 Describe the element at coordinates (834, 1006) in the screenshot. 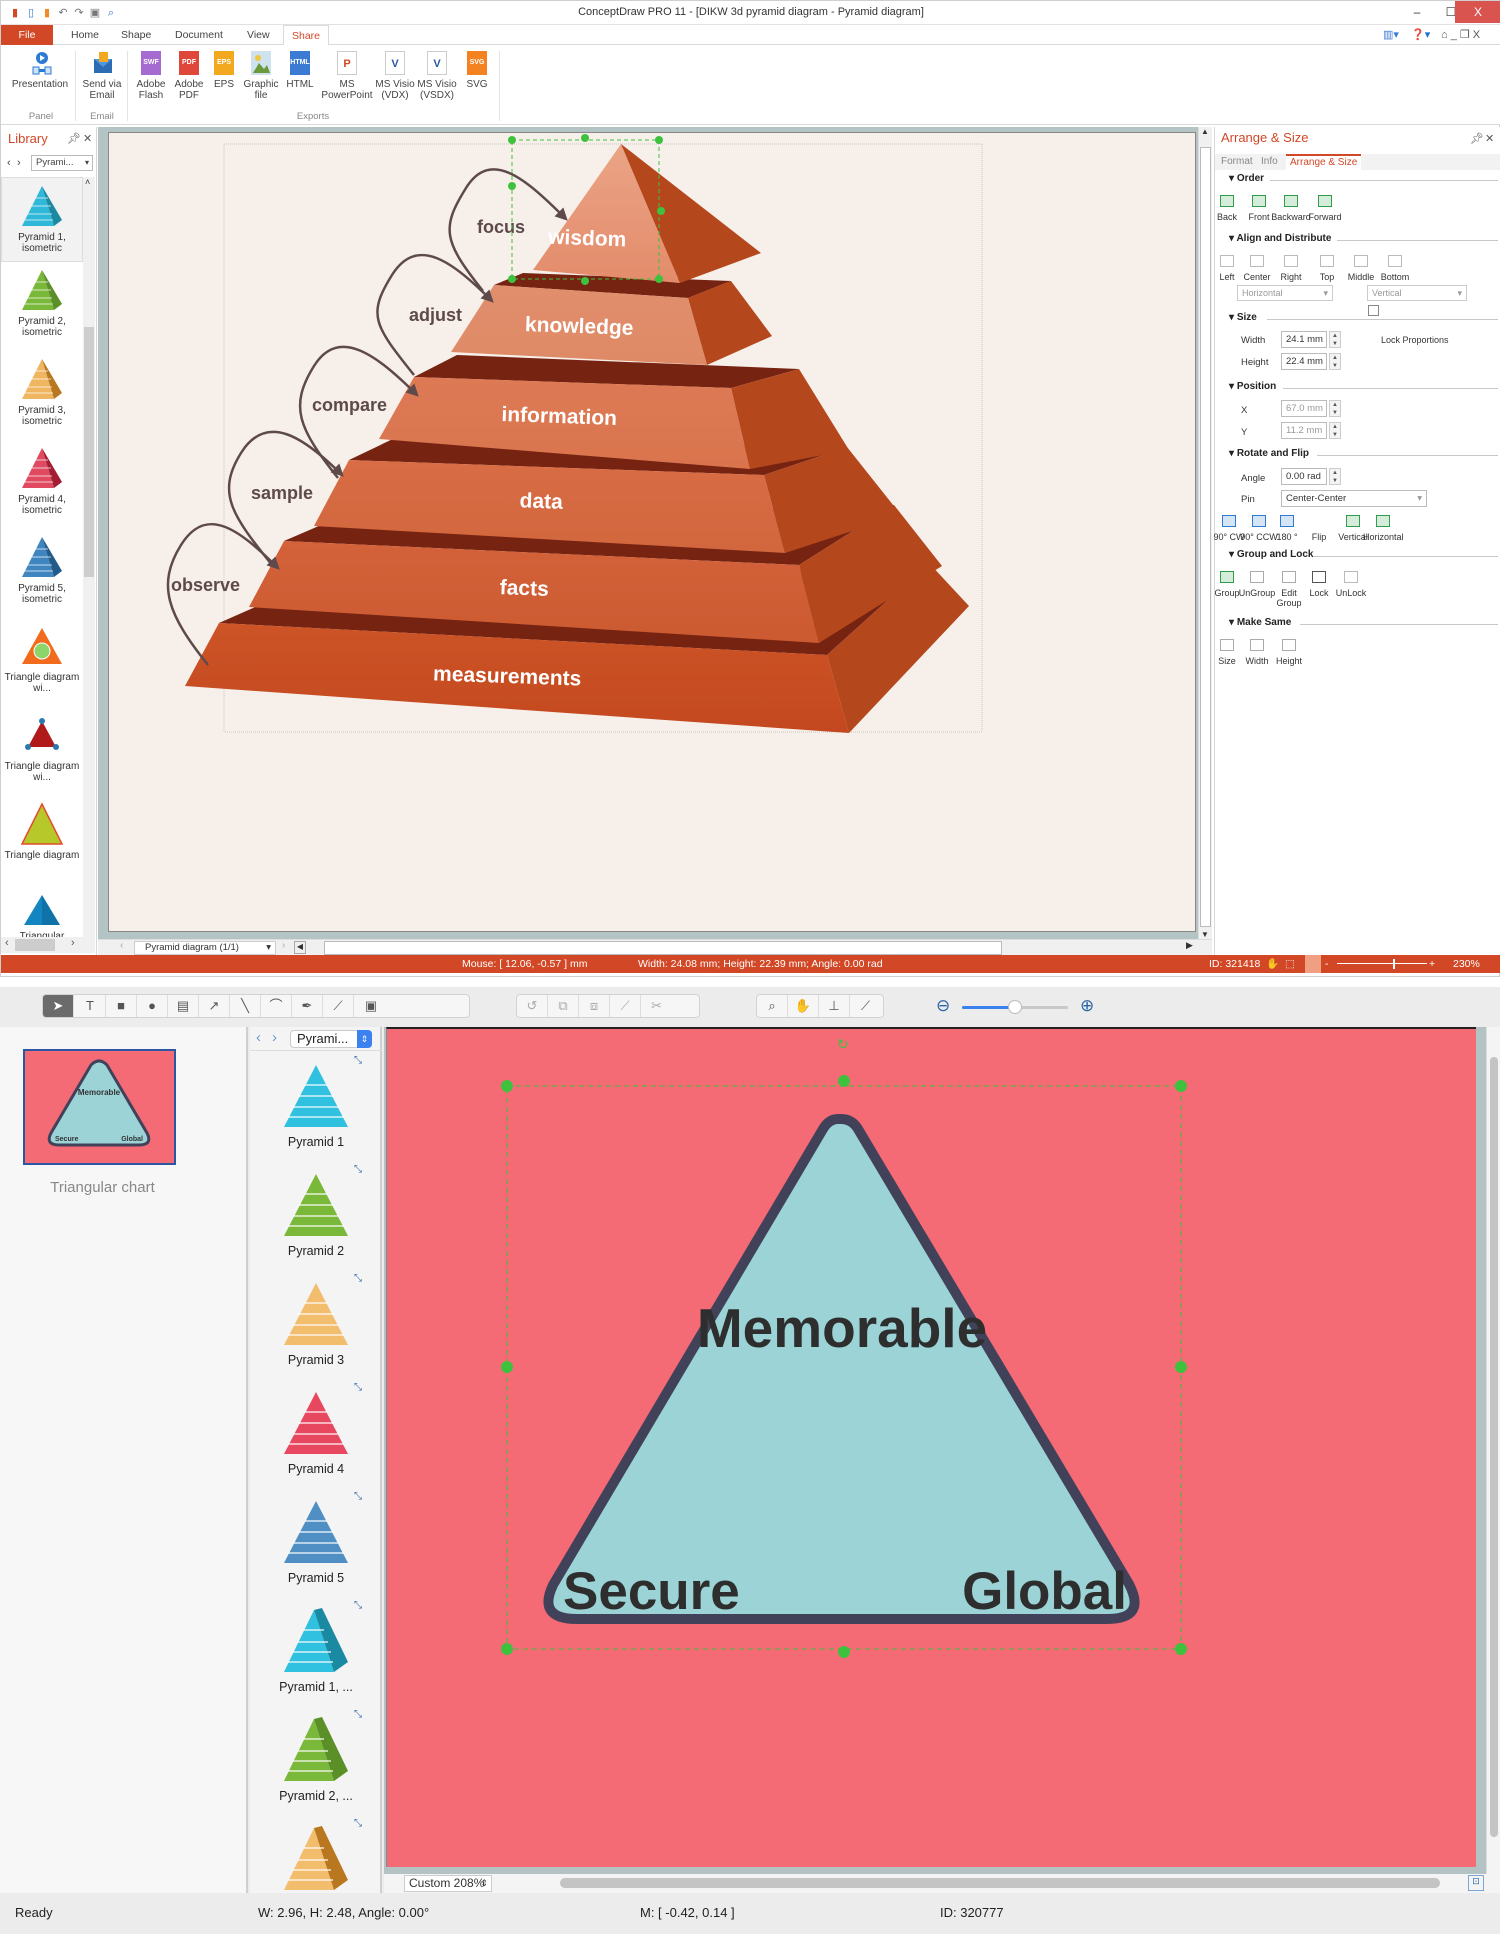

I see `stamp-tool: ⊥` at that location.